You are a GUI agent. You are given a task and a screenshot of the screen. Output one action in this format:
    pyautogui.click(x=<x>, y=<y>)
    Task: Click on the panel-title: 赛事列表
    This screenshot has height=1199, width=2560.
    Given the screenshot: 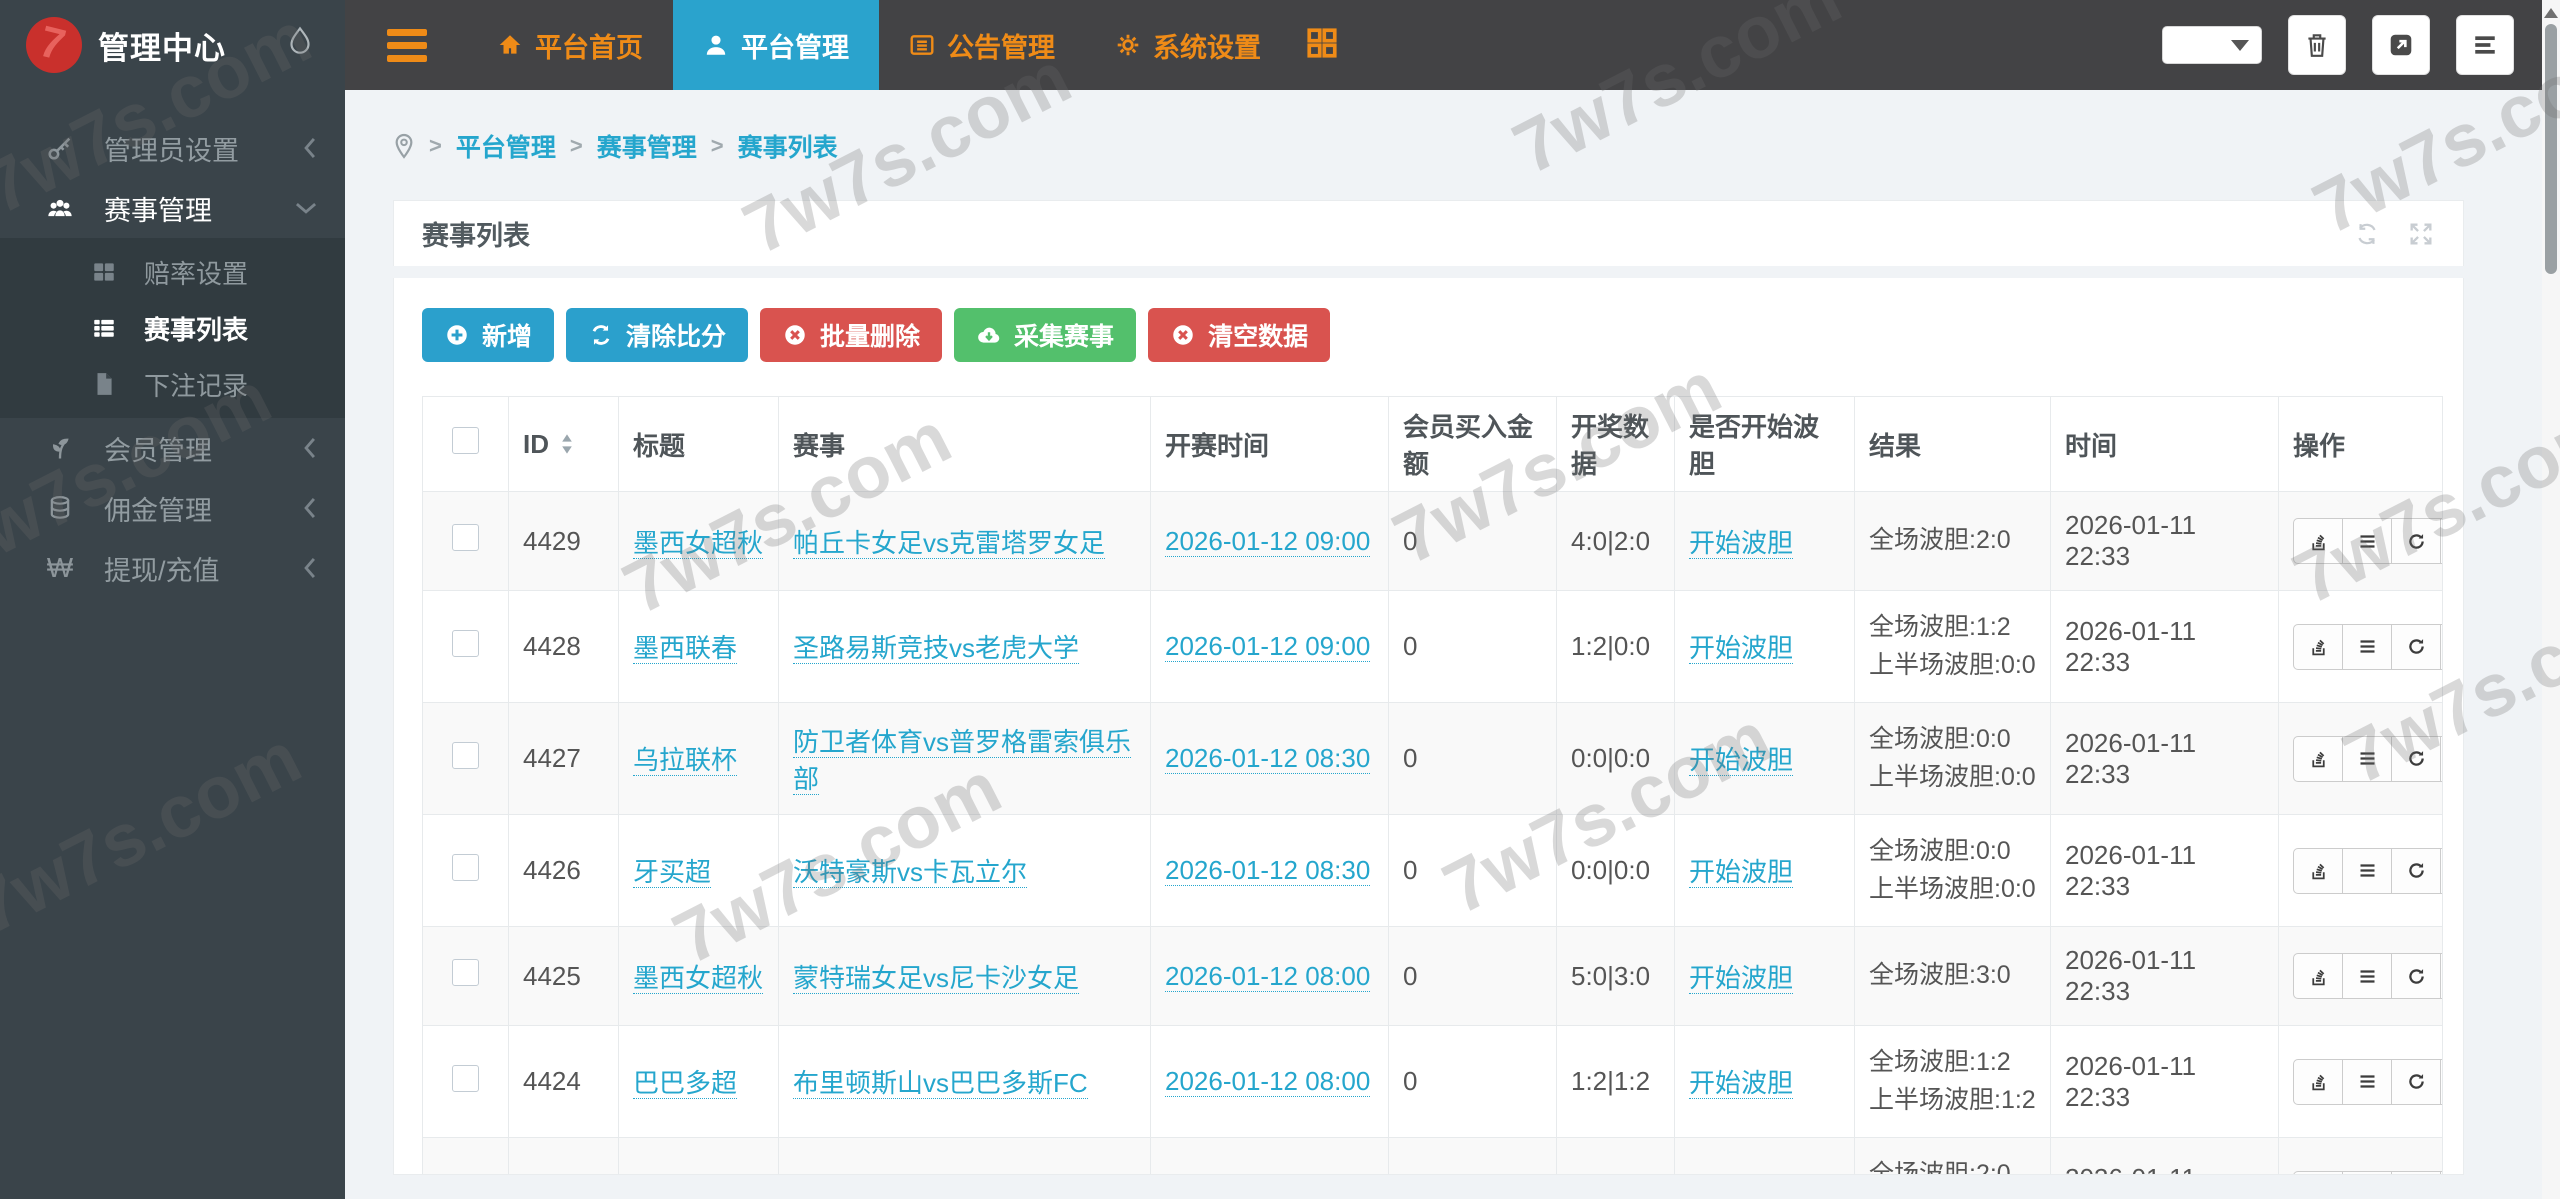 What is the action you would take?
    pyautogui.click(x=476, y=236)
    